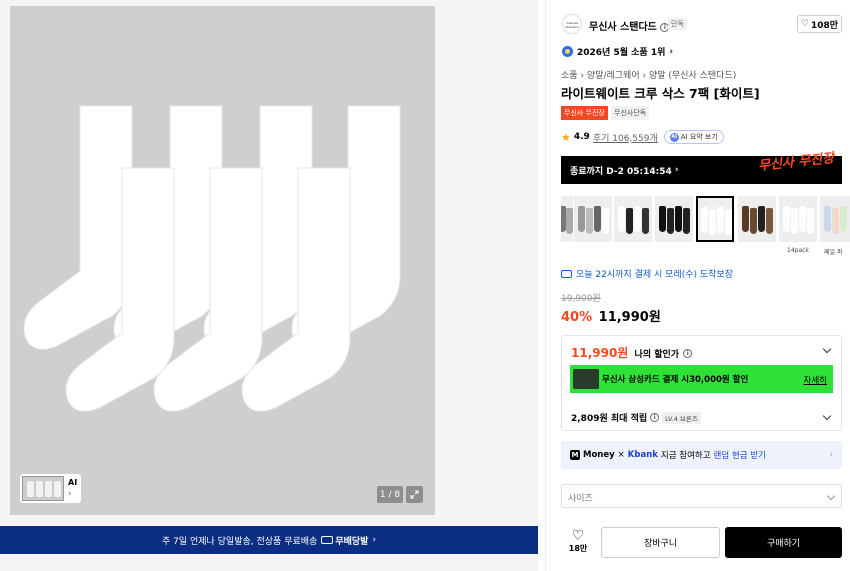 This screenshot has width=850, height=571. Describe the element at coordinates (73, 482) in the screenshot. I see `ai-label: AI` at that location.